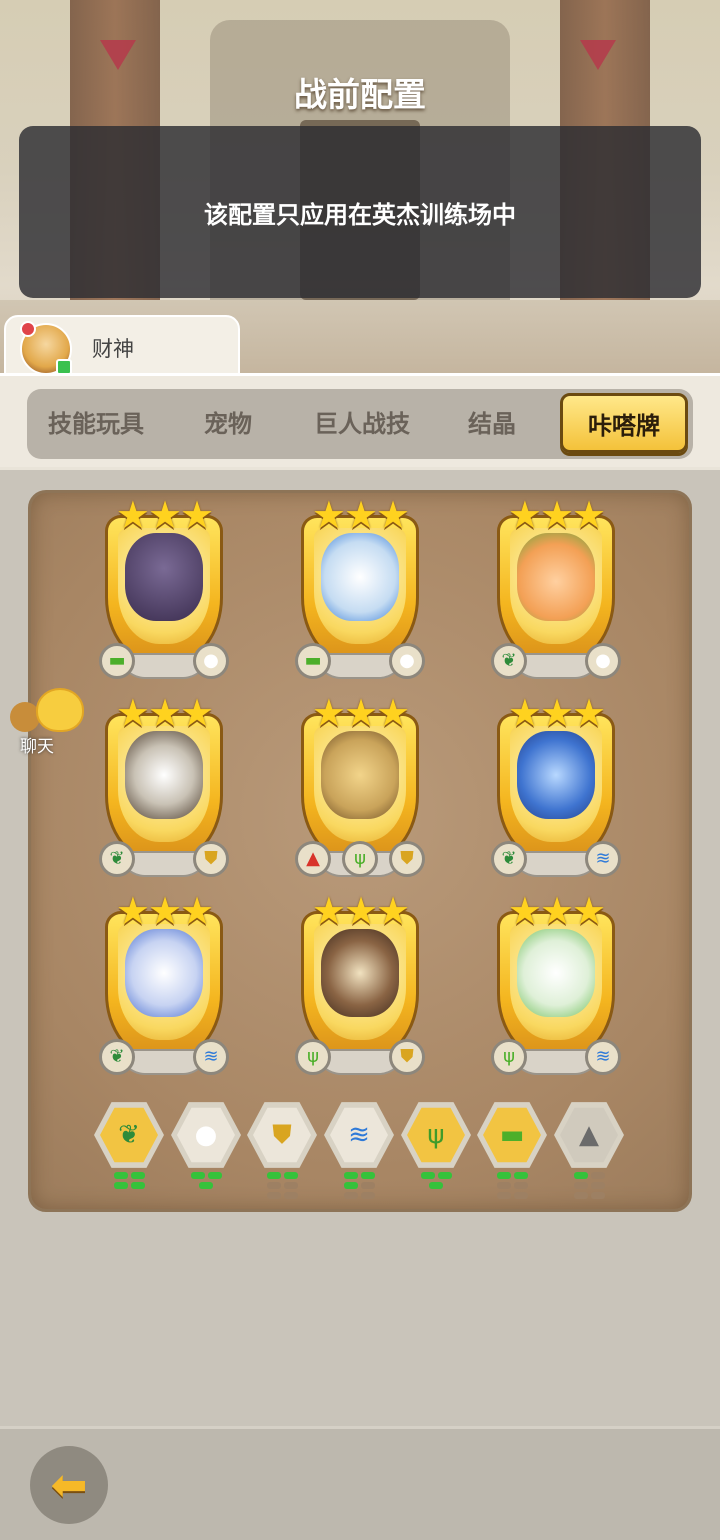 The width and height of the screenshot is (720, 1540). What do you see at coordinates (624, 423) in the screenshot?
I see `tab-click-cards: 咔嗒牌` at bounding box center [624, 423].